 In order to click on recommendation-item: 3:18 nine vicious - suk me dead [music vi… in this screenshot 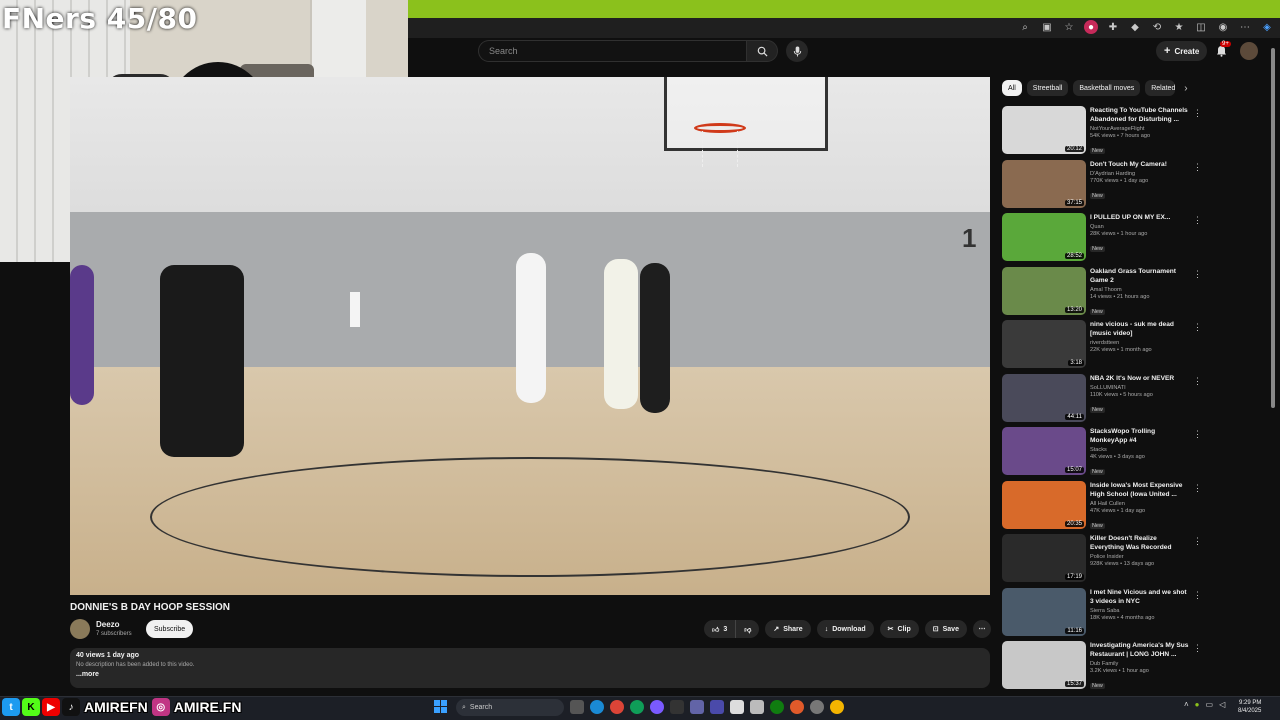, I will do `click(1107, 347)`.